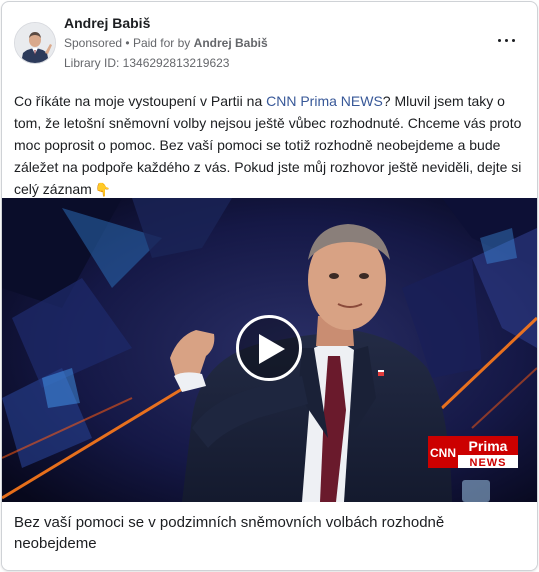  I want to click on post-text-part-1: Co říkáte na moje vystoupení v Partii na, so click(140, 101).